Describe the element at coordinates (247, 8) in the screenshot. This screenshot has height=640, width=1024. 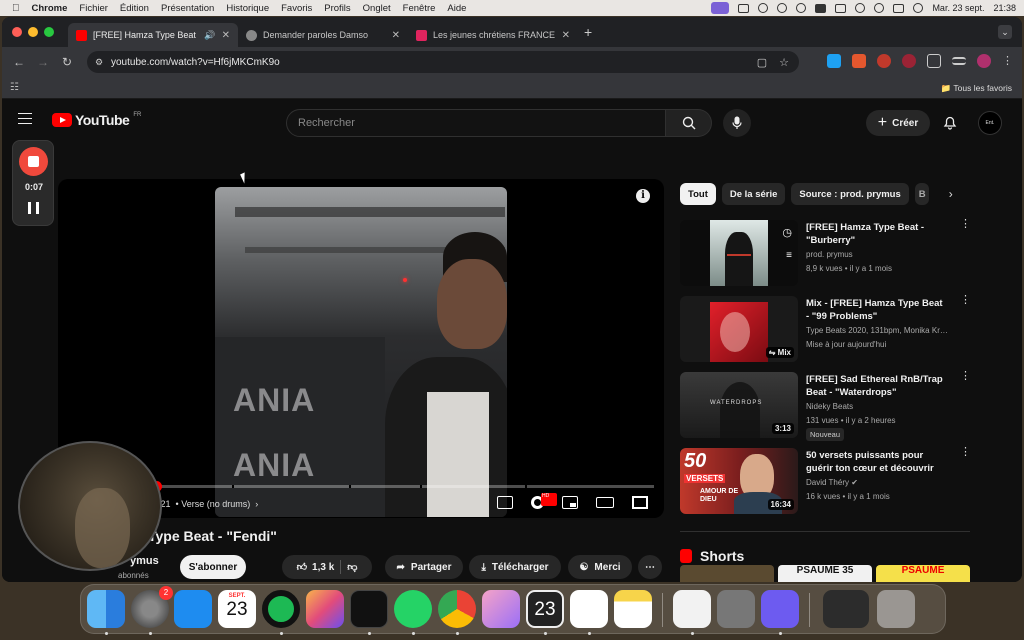
I see `menu-historique: Historique` at that location.